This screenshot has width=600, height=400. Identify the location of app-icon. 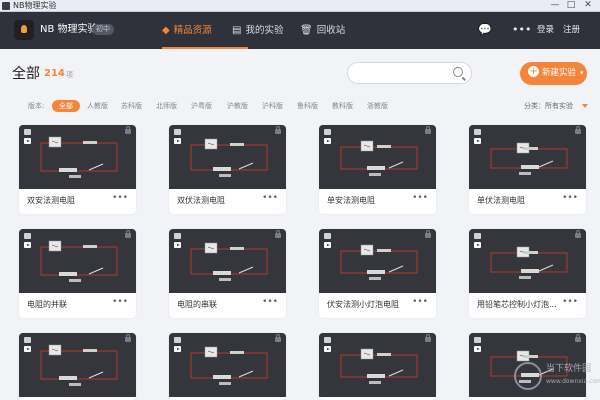
(6, 6).